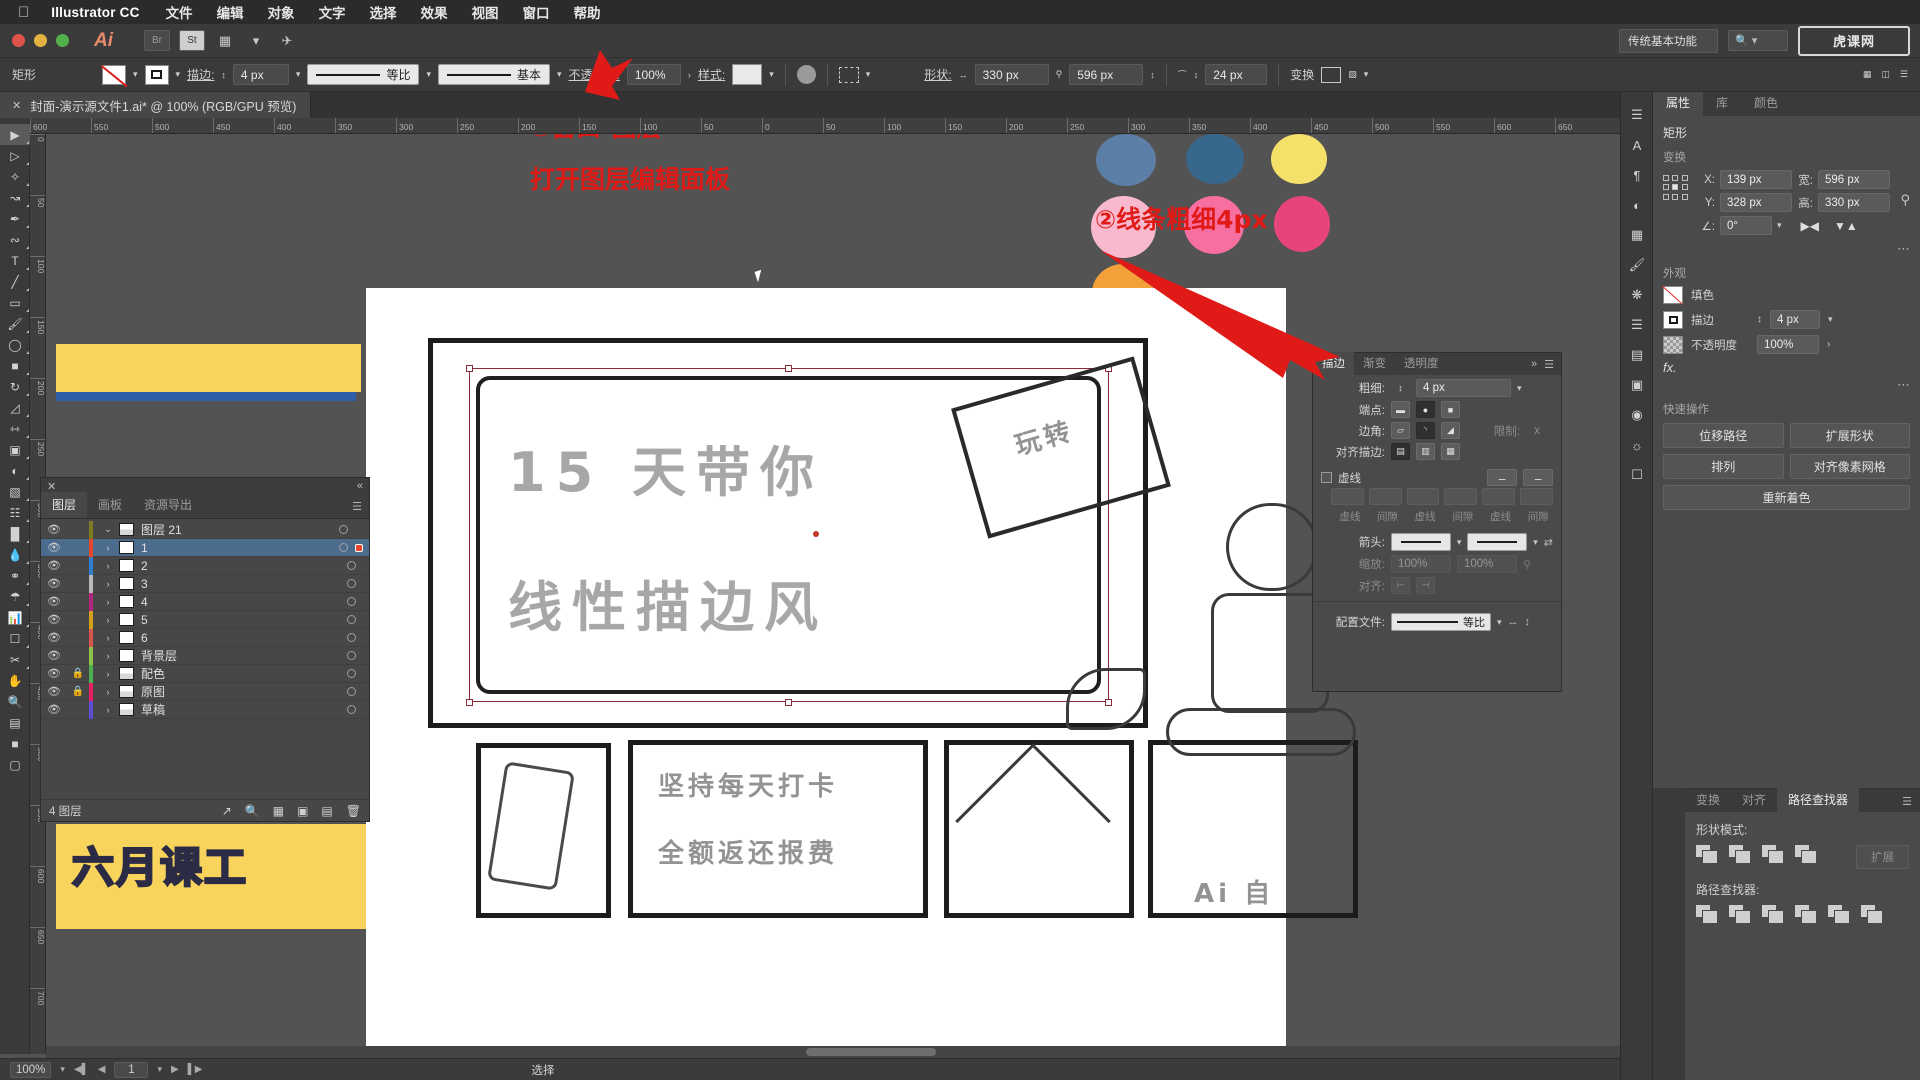 The width and height of the screenshot is (1920, 1080). Describe the element at coordinates (15, 722) in the screenshot. I see `tool-fill-stroke-swatches: ▤` at that location.